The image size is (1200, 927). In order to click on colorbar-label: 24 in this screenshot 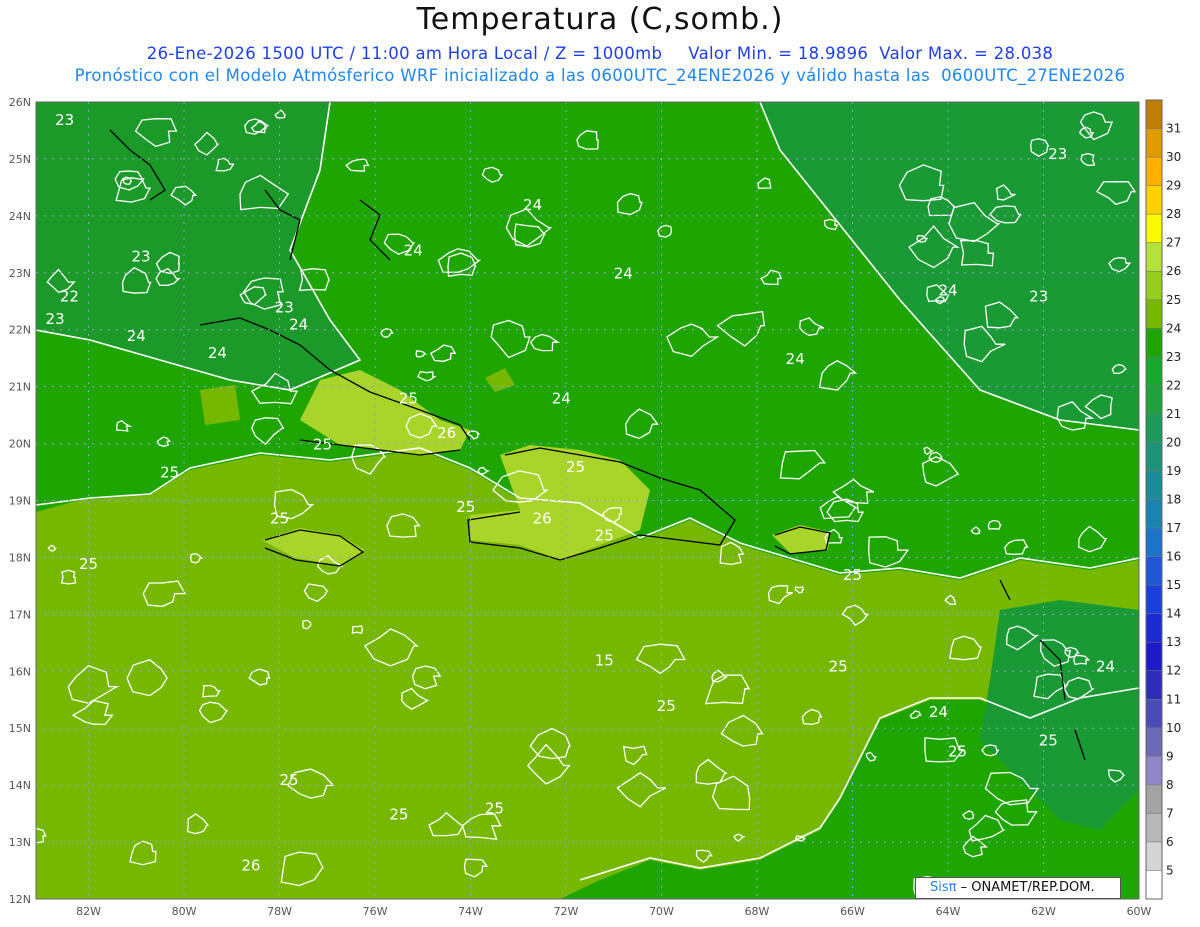, I will do `click(1173, 328)`.